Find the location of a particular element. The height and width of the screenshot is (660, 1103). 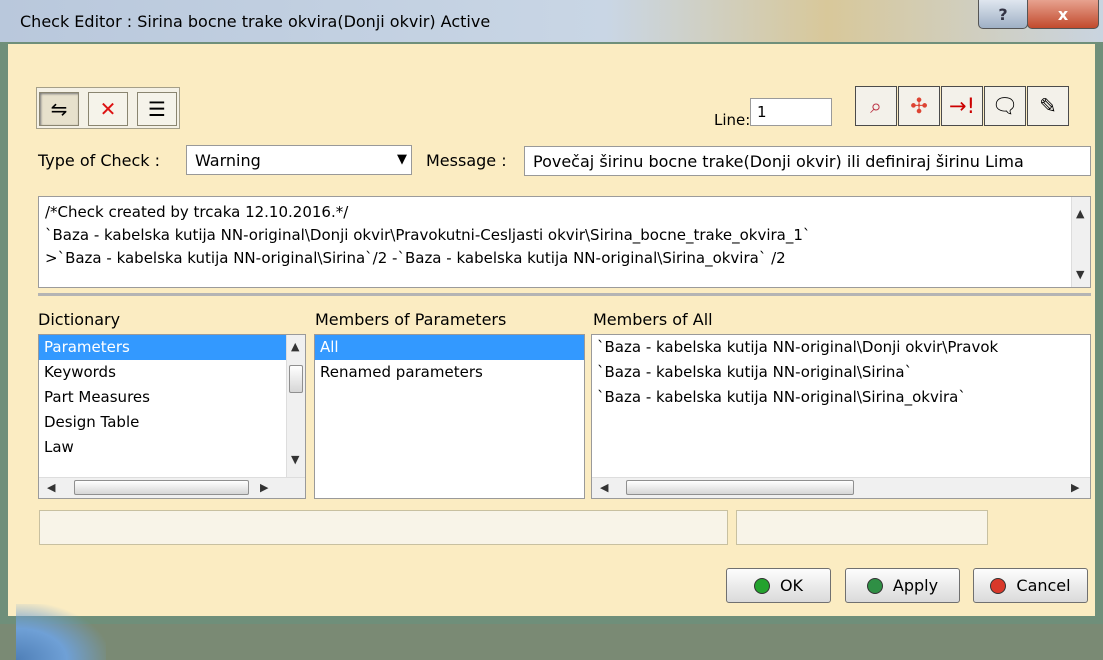

member-parameter-item: All is located at coordinates (449, 347).